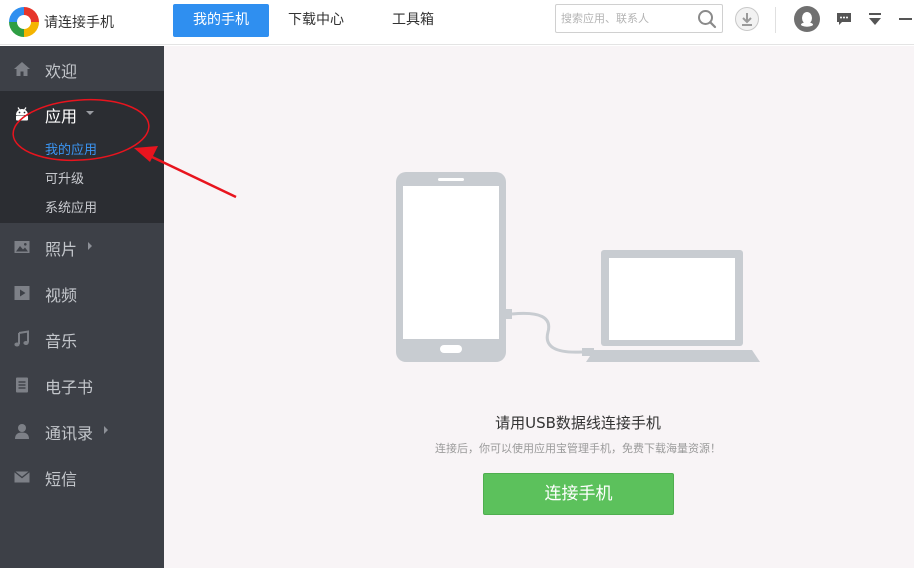 This screenshot has height=568, width=914. Describe the element at coordinates (79, 23) in the screenshot. I see `app-title: 请连接手机` at that location.